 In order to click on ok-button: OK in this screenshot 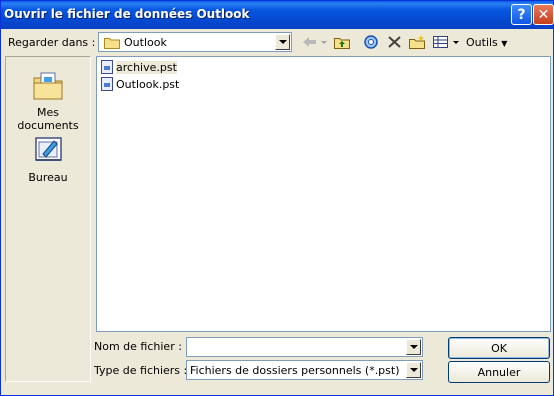, I will do `click(499, 348)`.